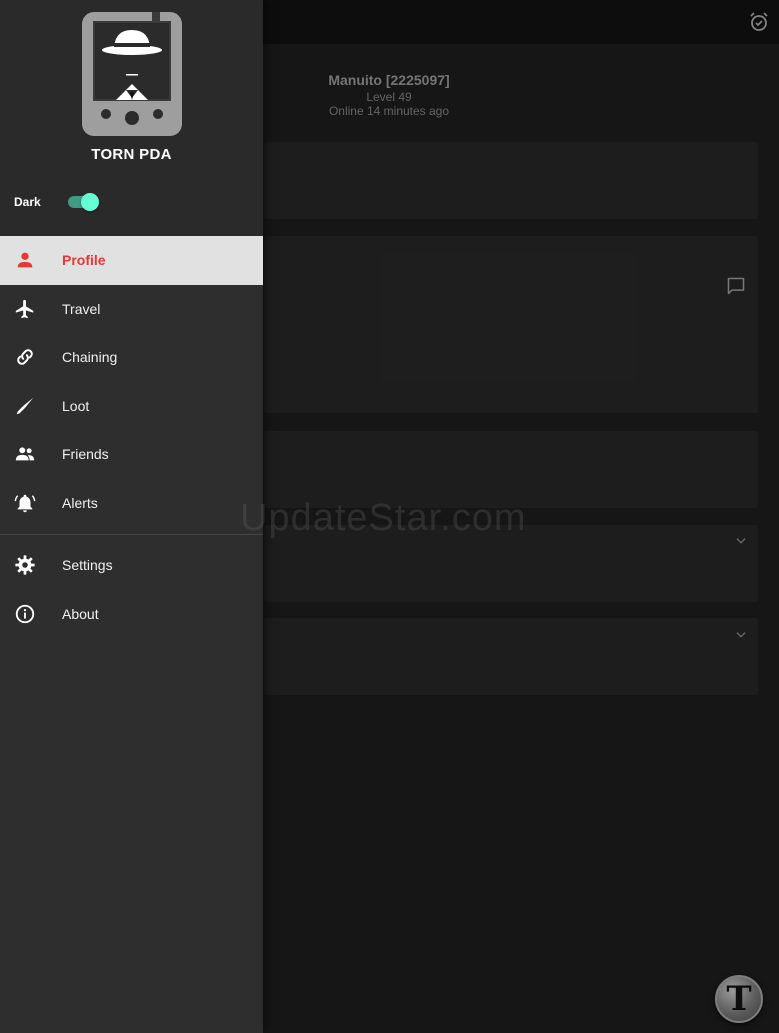  What do you see at coordinates (90, 357) in the screenshot?
I see `nav-item-label: Chaining` at bounding box center [90, 357].